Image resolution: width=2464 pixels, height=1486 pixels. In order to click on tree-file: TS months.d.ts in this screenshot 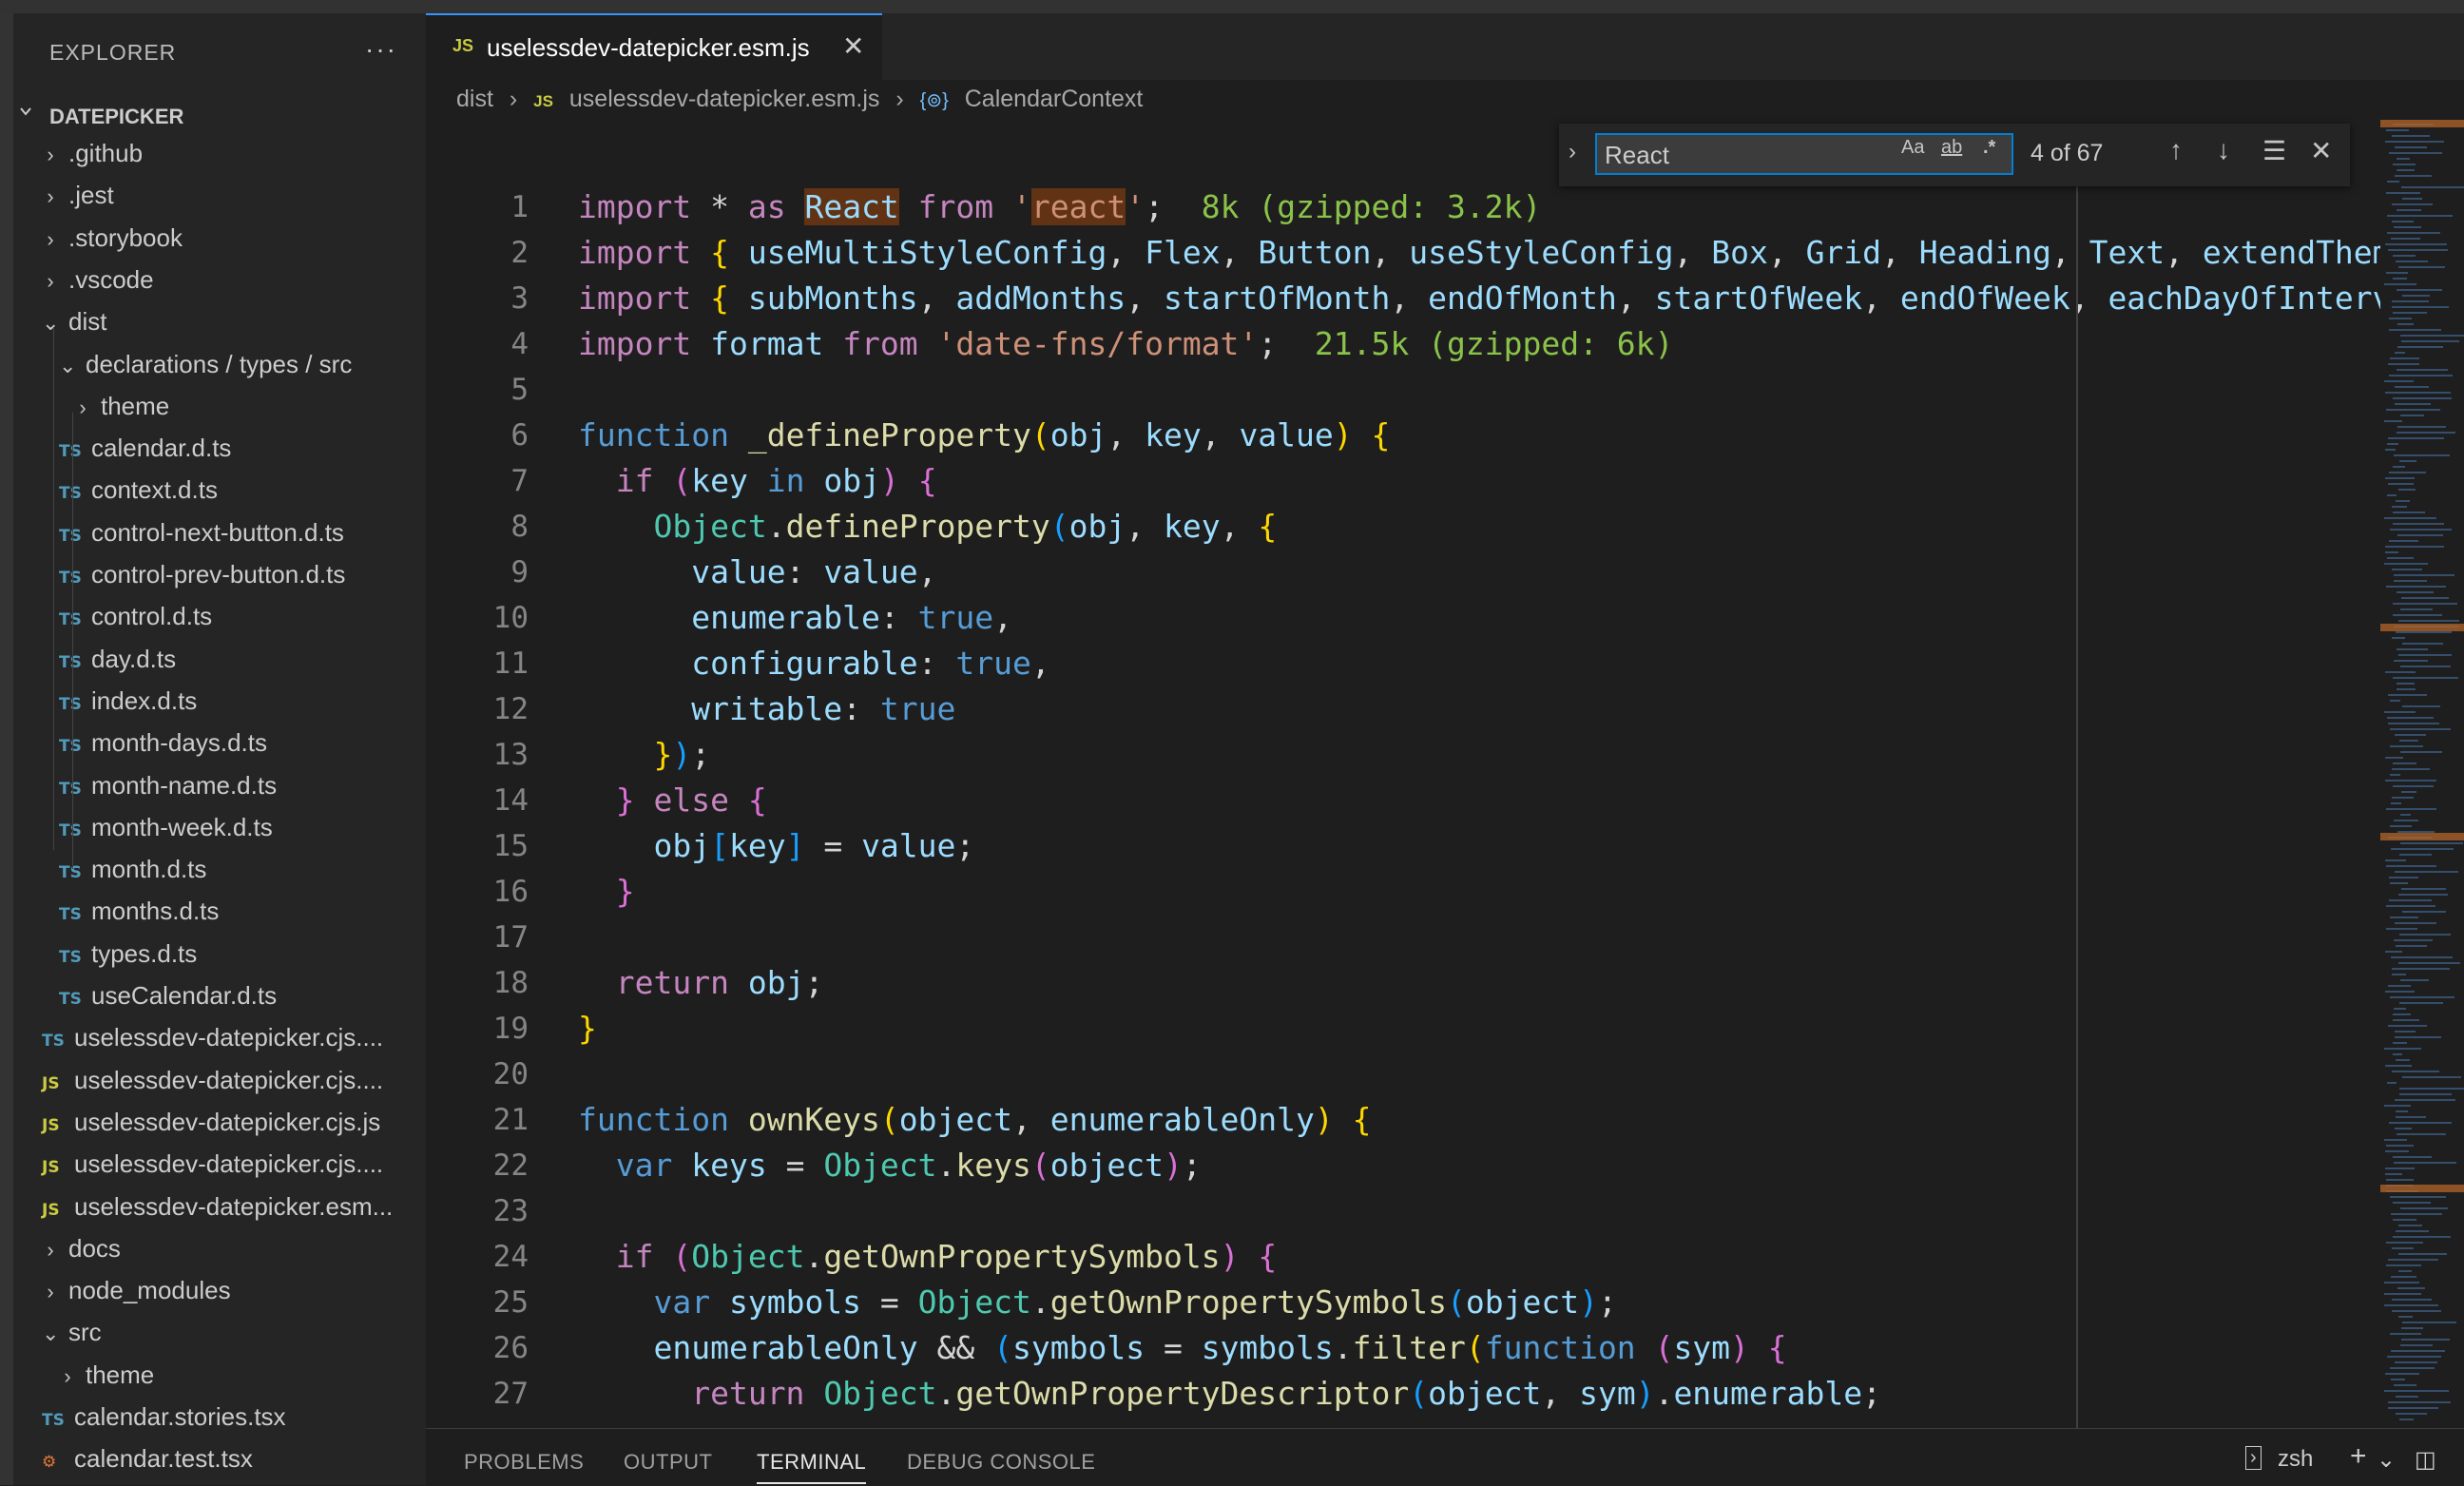, I will do `click(139, 916)`.